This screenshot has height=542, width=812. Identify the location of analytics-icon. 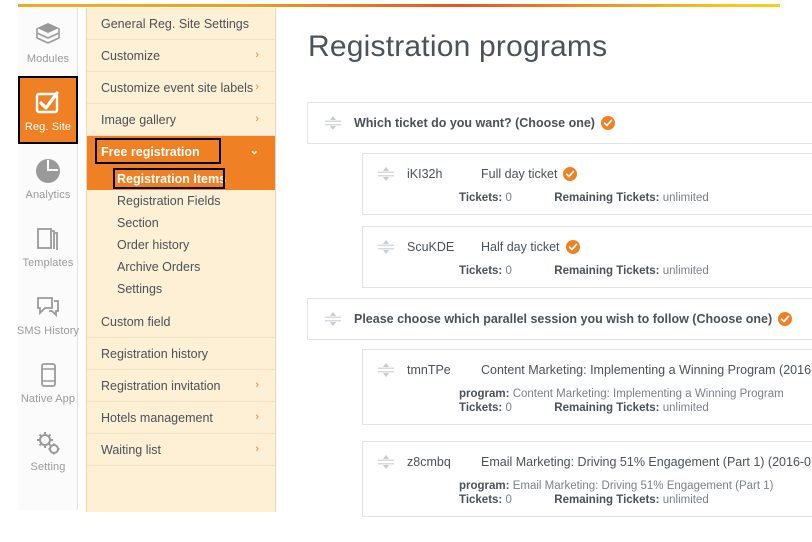
(48, 171).